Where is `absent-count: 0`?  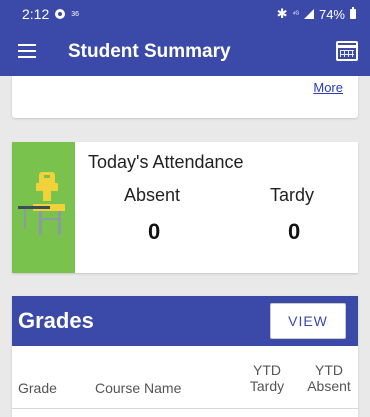
absent-count: 0 is located at coordinates (154, 231).